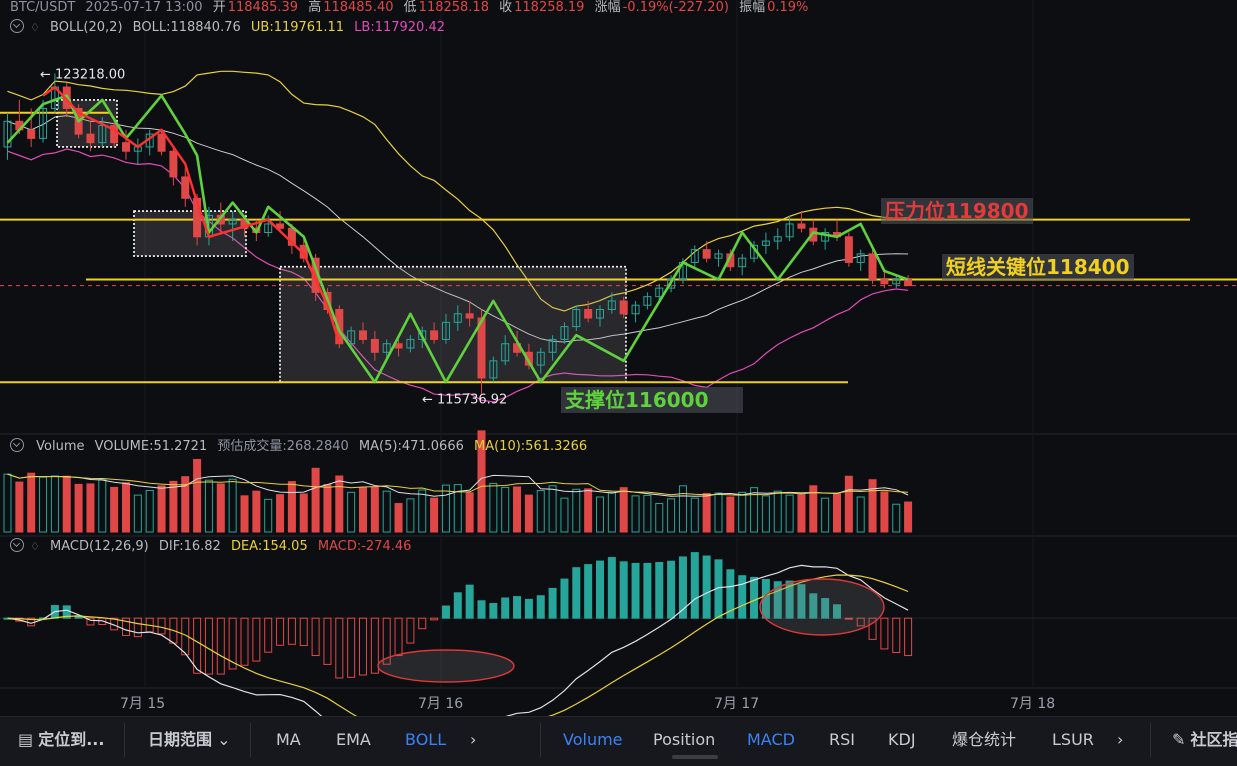 The image size is (1237, 766). Describe the element at coordinates (190, 546) in the screenshot. I see `macd-dif: DIF:16.82` at that location.